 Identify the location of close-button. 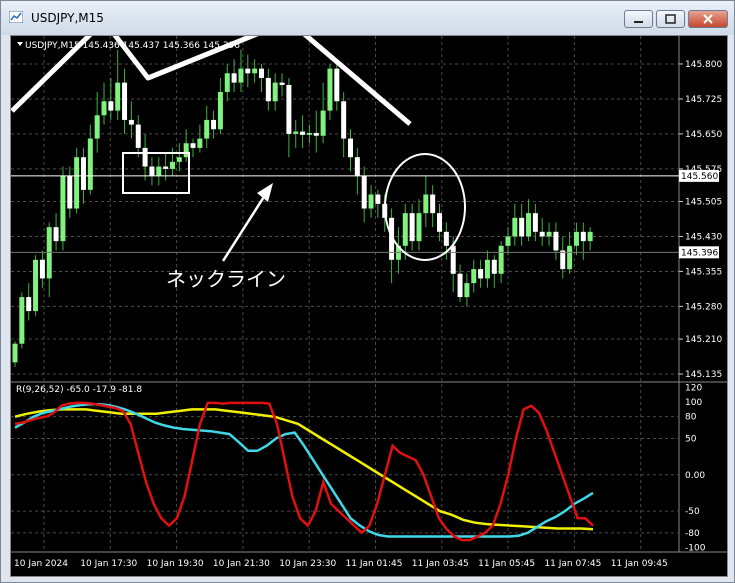
(708, 19).